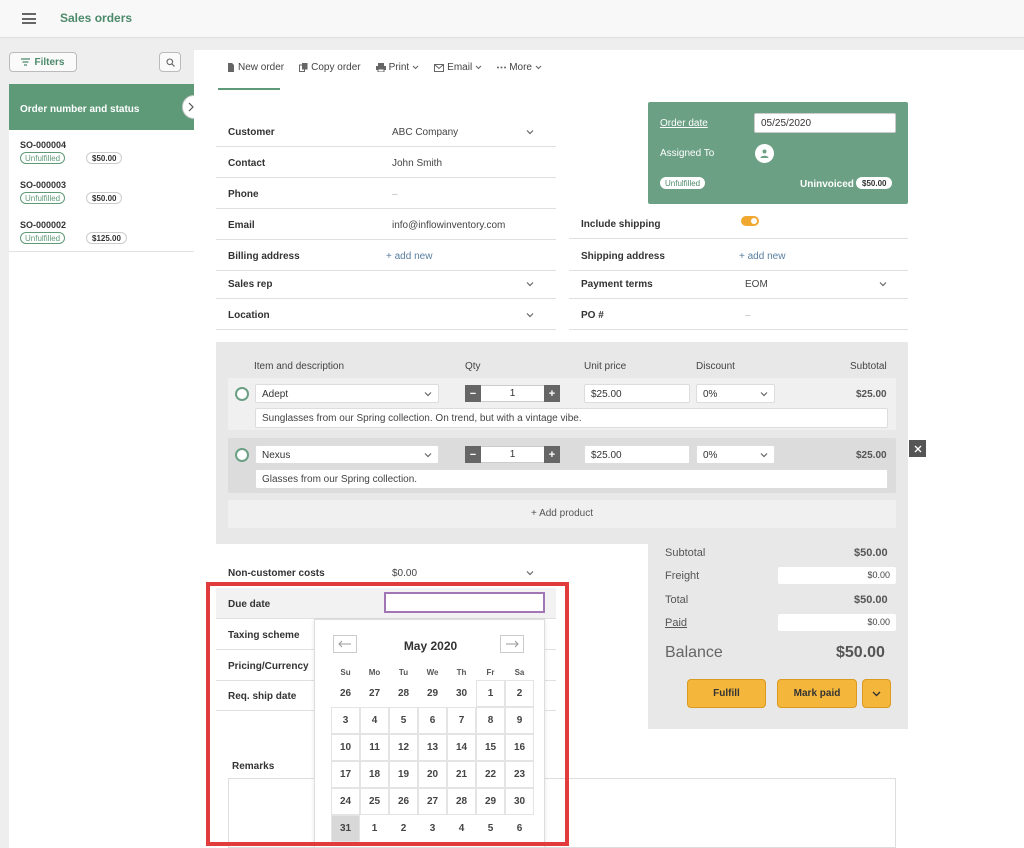 The width and height of the screenshot is (1024, 848). What do you see at coordinates (750, 221) in the screenshot?
I see `include-shipping-toggle` at bounding box center [750, 221].